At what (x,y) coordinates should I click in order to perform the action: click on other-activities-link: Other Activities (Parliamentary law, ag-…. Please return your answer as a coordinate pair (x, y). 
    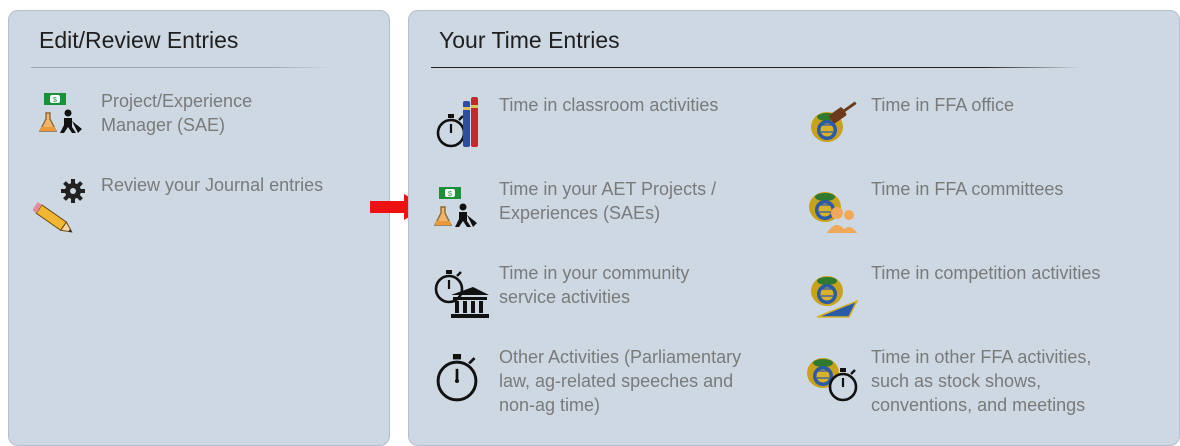
    Looking at the image, I should click on (621, 385).